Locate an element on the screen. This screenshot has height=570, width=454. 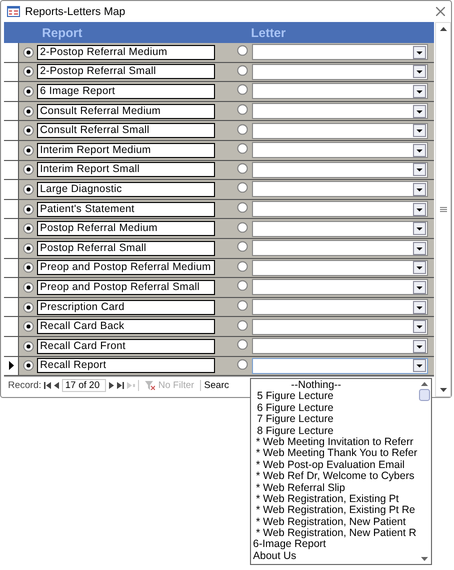
dropdown-item: 7 Figure Lecture is located at coordinates (334, 420).